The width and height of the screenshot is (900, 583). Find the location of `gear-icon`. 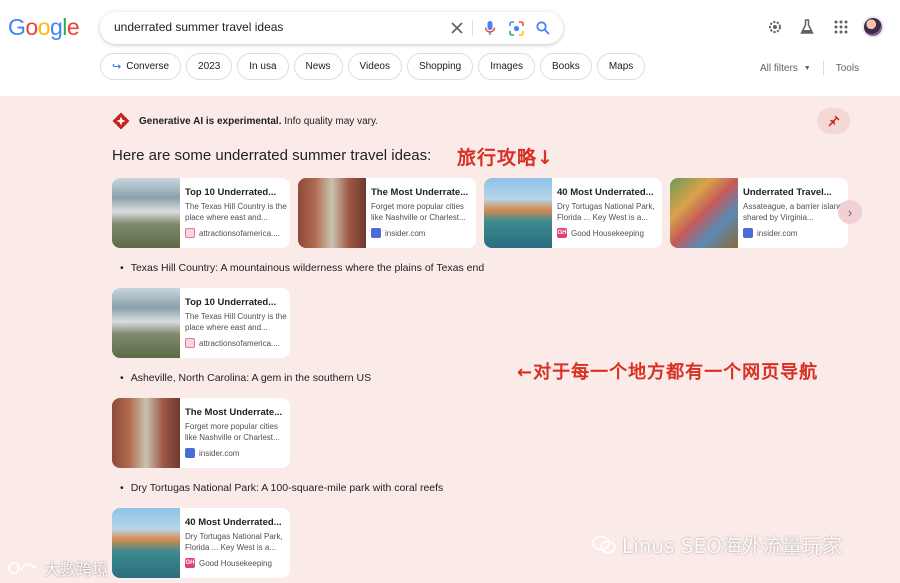

gear-icon is located at coordinates (775, 27).